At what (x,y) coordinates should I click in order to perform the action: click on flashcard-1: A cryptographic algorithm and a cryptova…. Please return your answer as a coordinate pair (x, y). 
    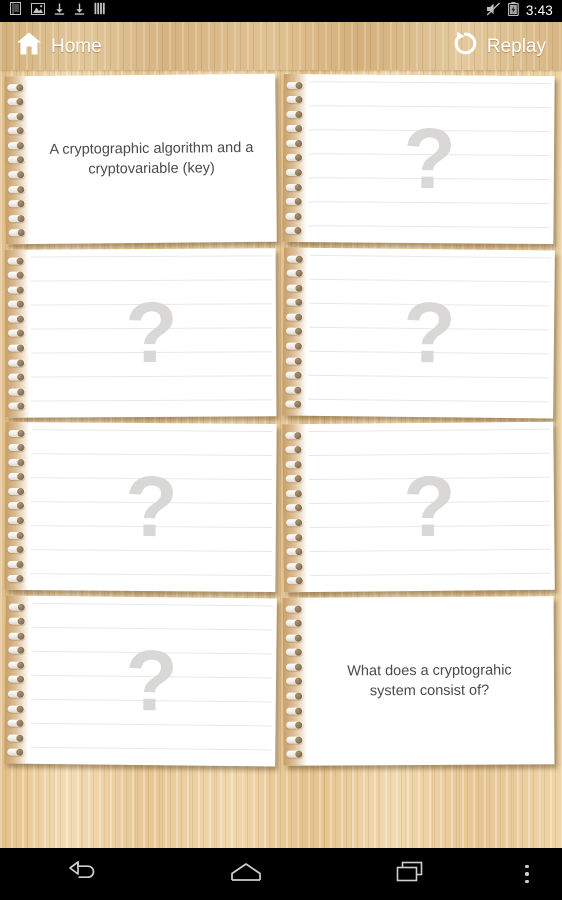
    Looking at the image, I should click on (140, 159).